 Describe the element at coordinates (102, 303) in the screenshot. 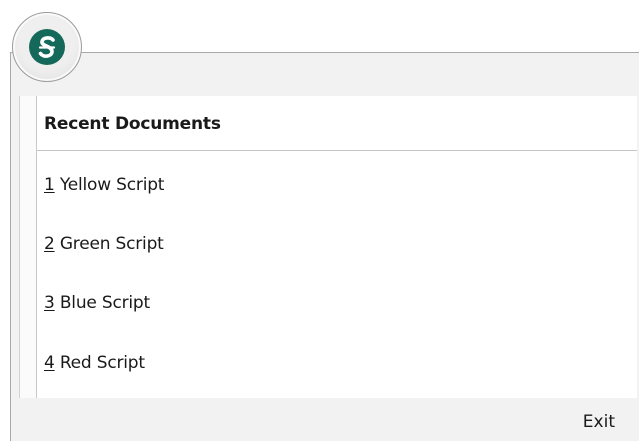

I see `item-label: Blue Script` at that location.